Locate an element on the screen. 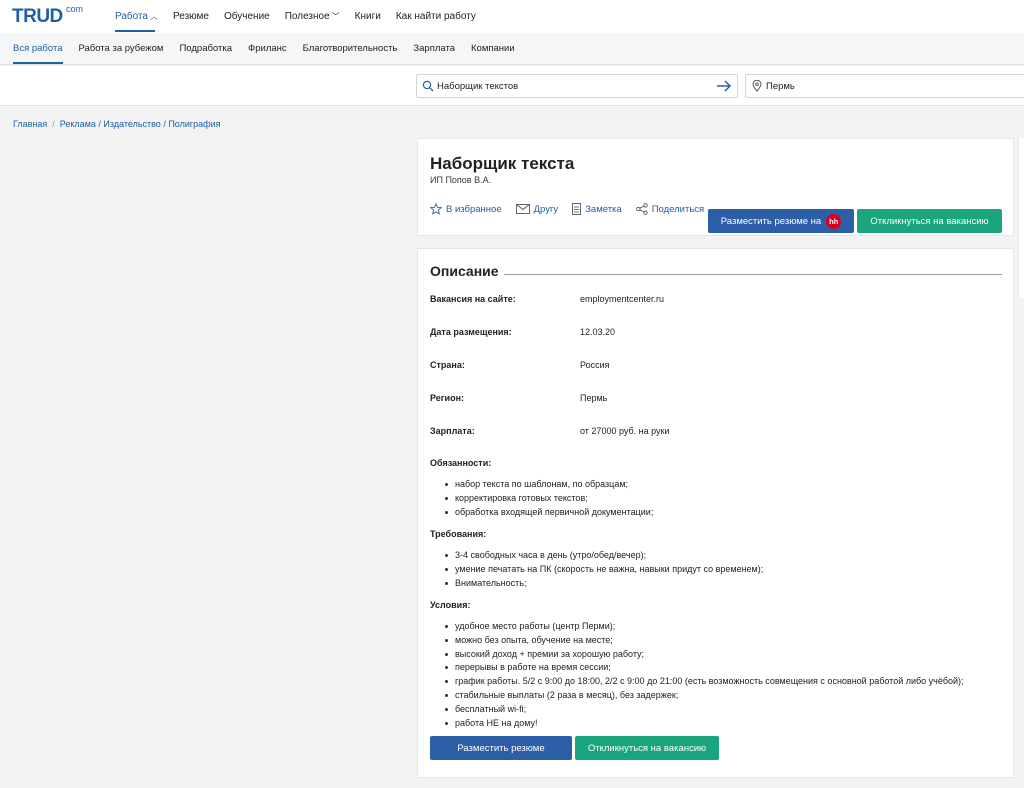 Image resolution: width=1024 pixels, height=788 pixels. active-subnav-indicator is located at coordinates (38, 63).